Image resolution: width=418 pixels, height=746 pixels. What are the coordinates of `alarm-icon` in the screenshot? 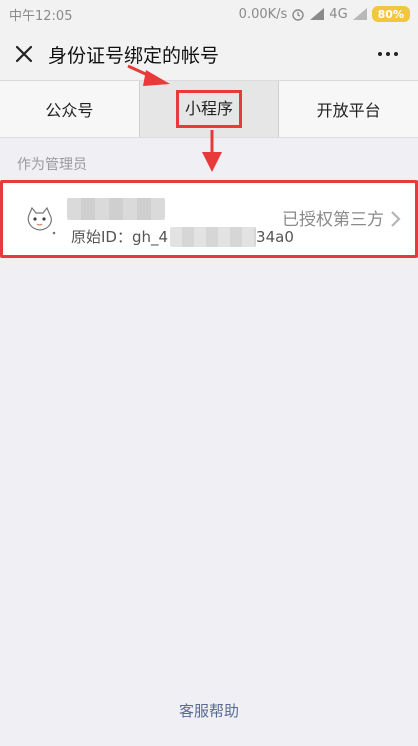 It's located at (298, 15).